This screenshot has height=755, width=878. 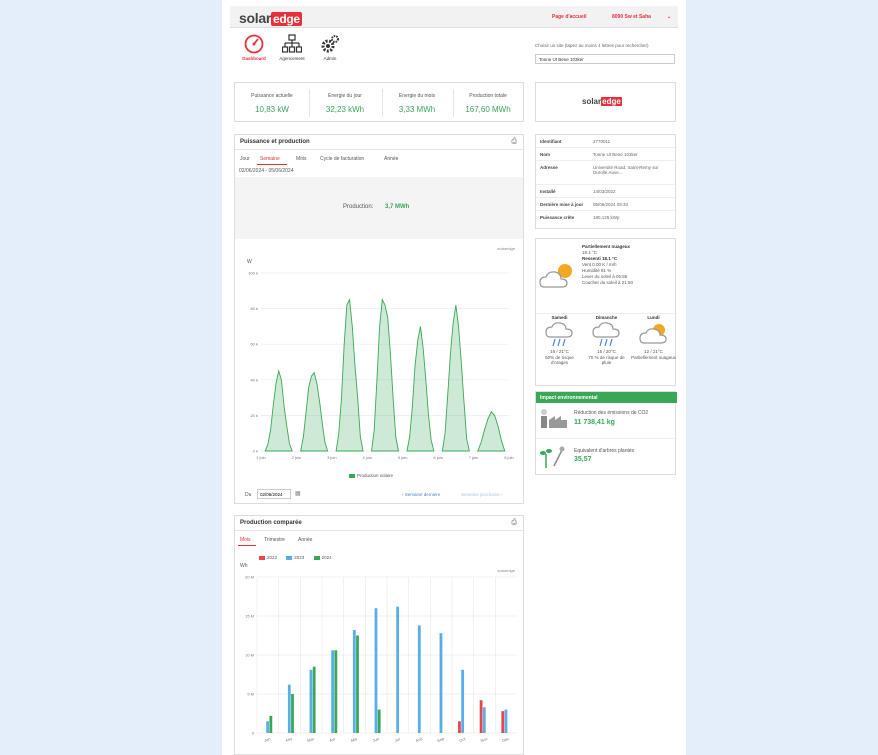 What do you see at coordinates (274, 494) in the screenshot?
I see `date-picker-input` at bounding box center [274, 494].